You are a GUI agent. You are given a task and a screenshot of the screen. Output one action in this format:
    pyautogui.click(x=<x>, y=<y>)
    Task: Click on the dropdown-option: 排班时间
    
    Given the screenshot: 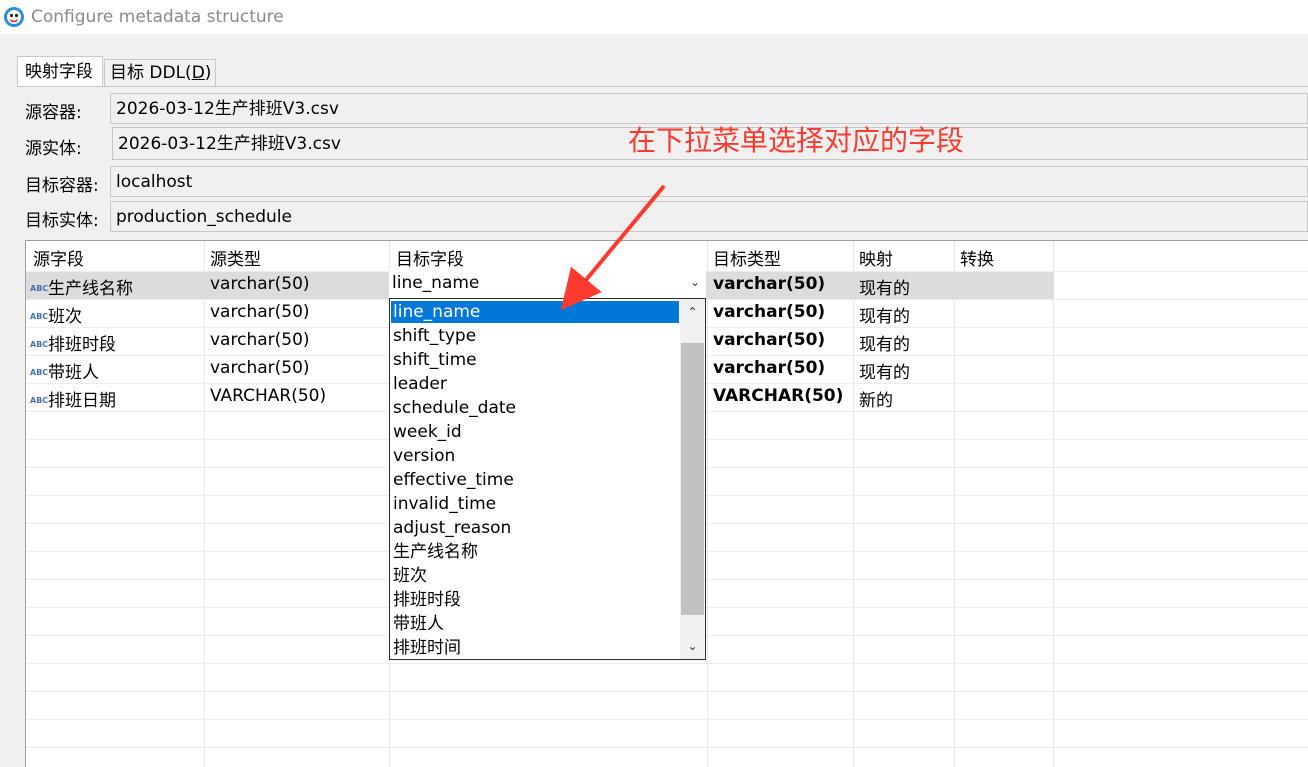 What is the action you would take?
    pyautogui.click(x=427, y=647)
    